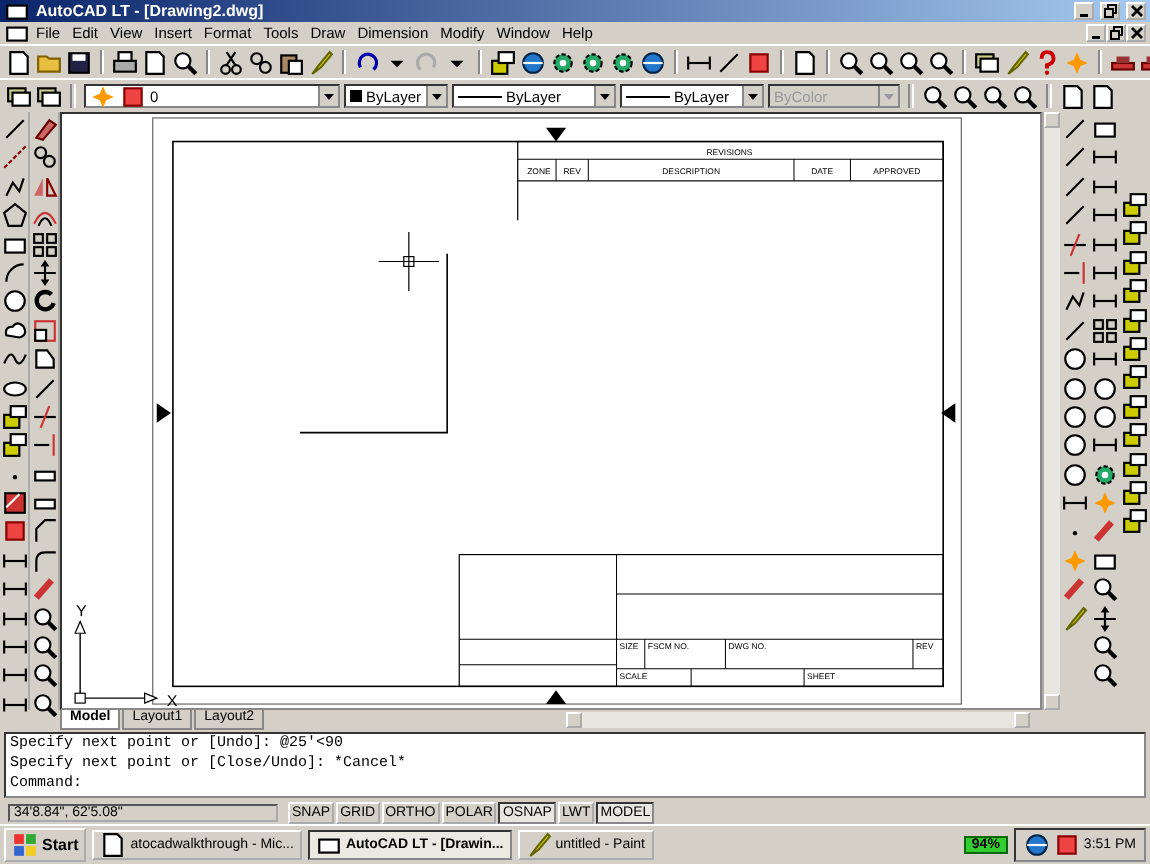 This screenshot has width=1150, height=864. I want to click on paste-icon, so click(291, 62).